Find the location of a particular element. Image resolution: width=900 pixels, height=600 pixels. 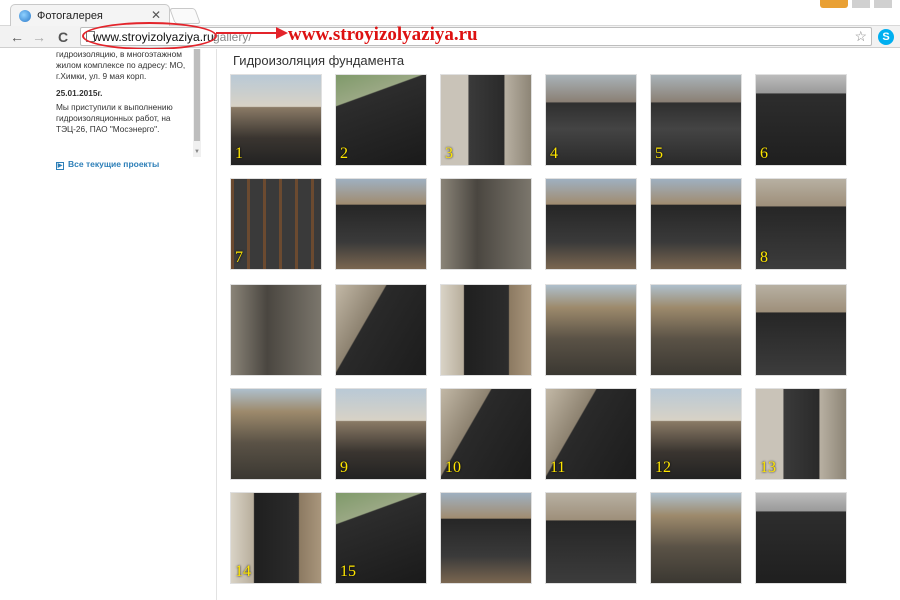

gallery-thumbnail: 8 is located at coordinates (801, 224).